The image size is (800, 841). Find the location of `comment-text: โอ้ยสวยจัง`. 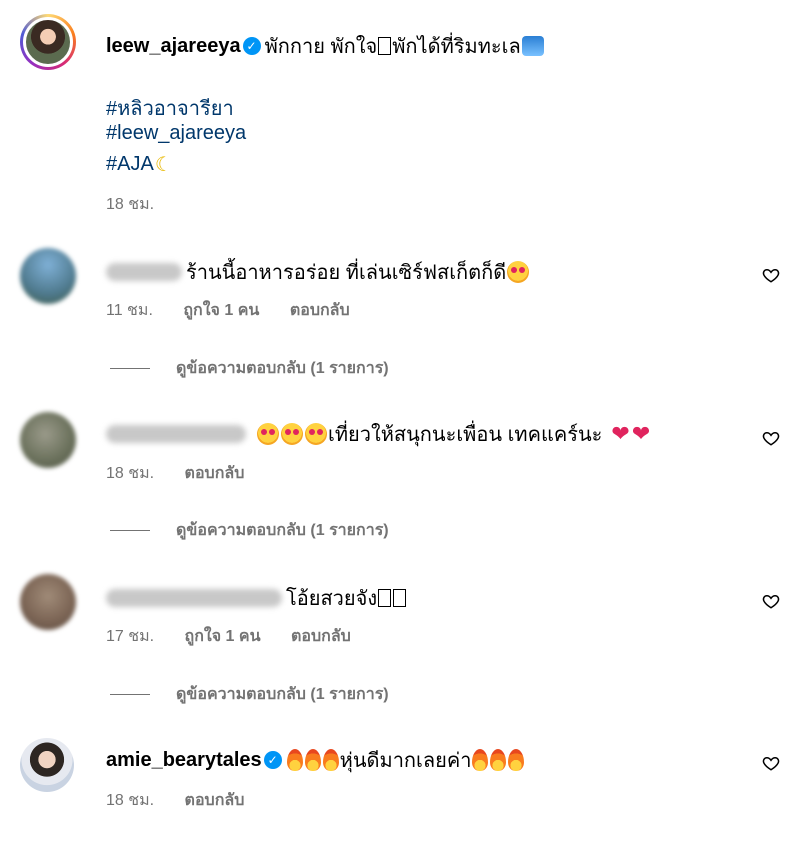

comment-text: โอ้ยสวยจัง is located at coordinates (332, 599).